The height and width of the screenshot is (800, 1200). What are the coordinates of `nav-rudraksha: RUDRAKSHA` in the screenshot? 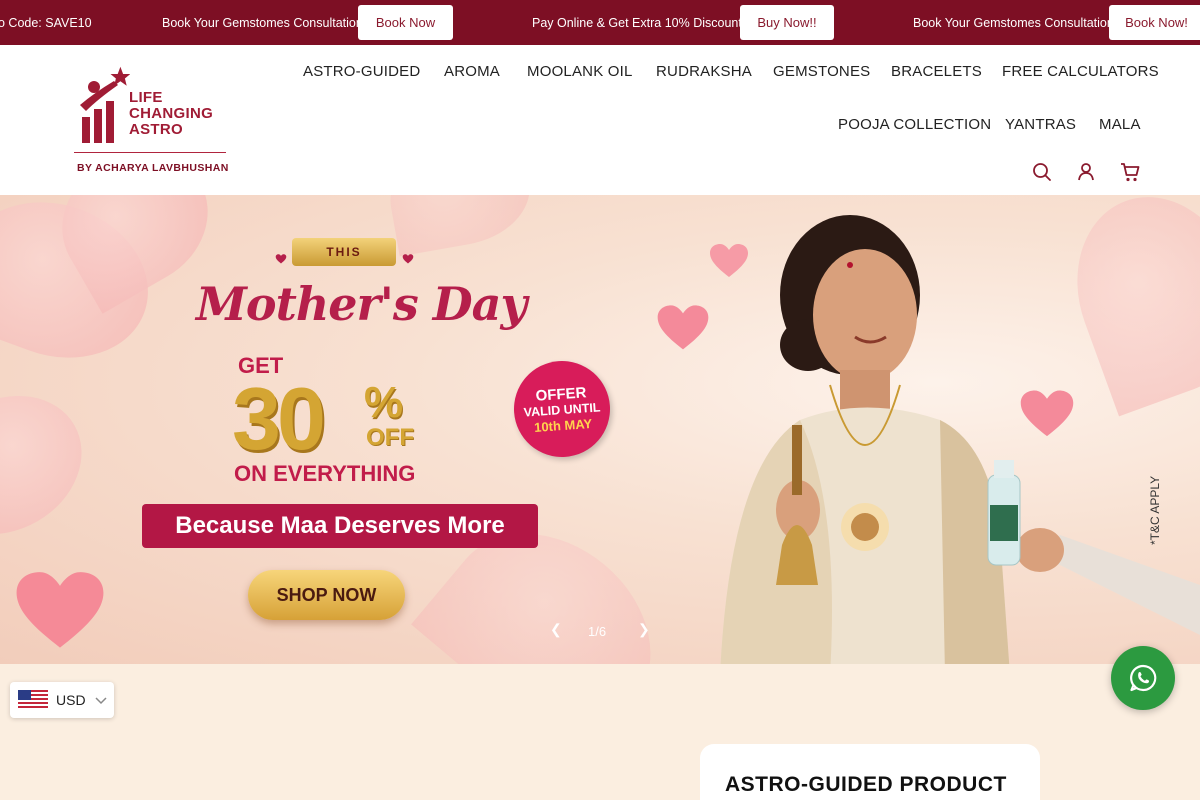 It's located at (704, 71).